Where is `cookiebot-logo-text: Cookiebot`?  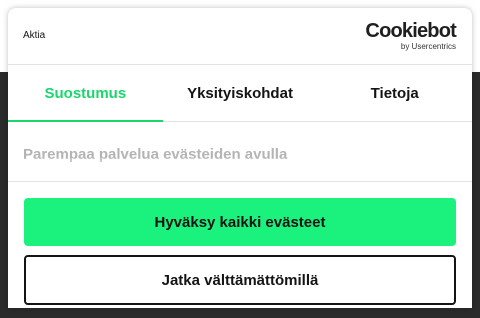
cookiebot-logo-text: Cookiebot is located at coordinates (410, 31).